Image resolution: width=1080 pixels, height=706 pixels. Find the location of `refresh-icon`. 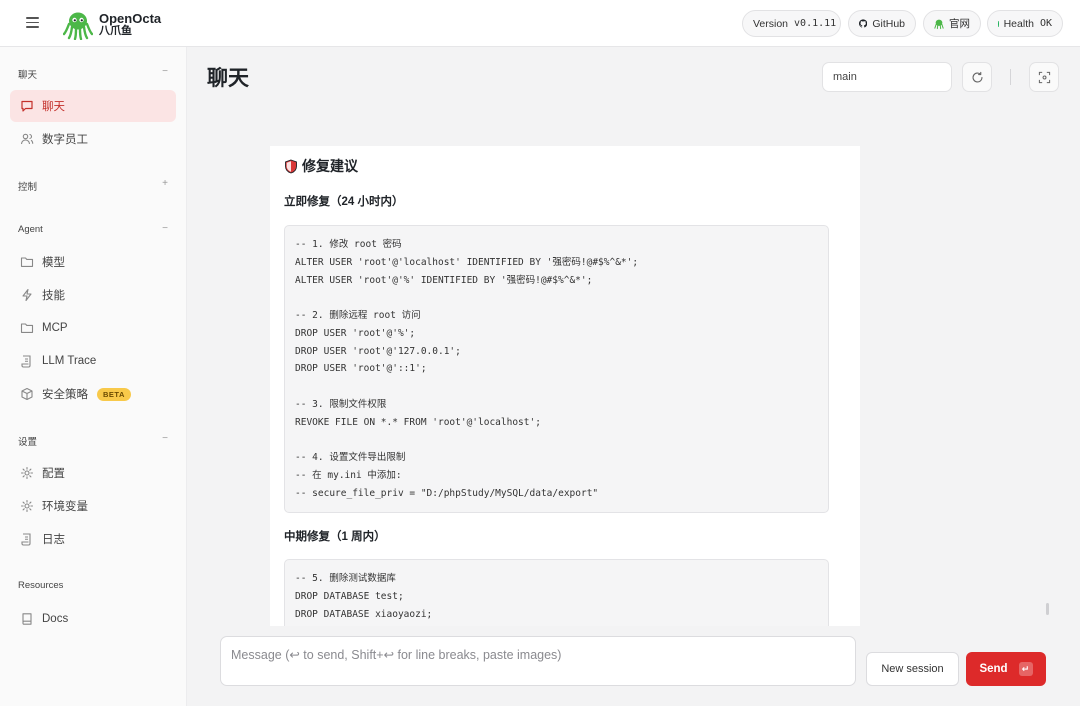

refresh-icon is located at coordinates (977, 76).